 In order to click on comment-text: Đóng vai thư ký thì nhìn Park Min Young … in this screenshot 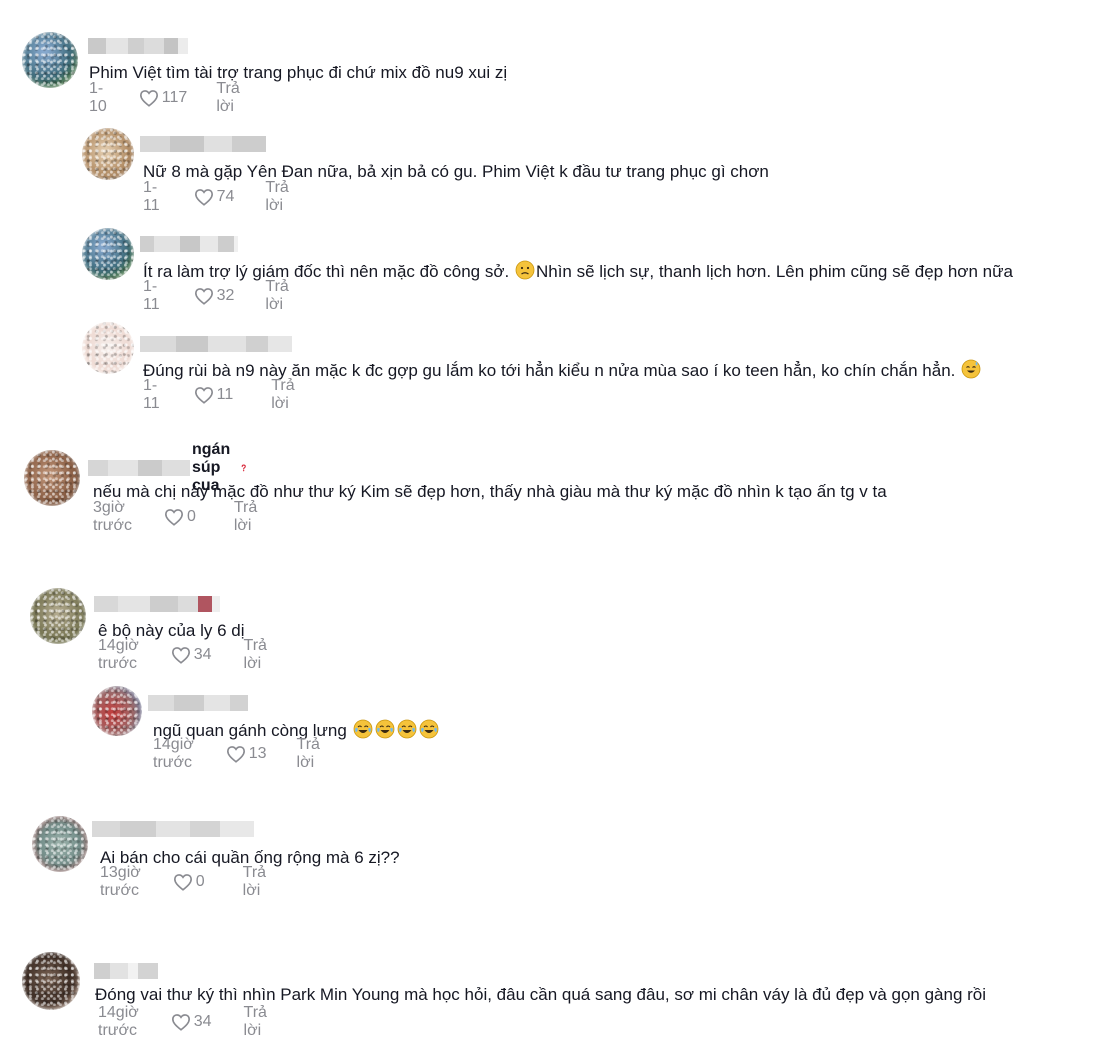, I will do `click(541, 994)`.